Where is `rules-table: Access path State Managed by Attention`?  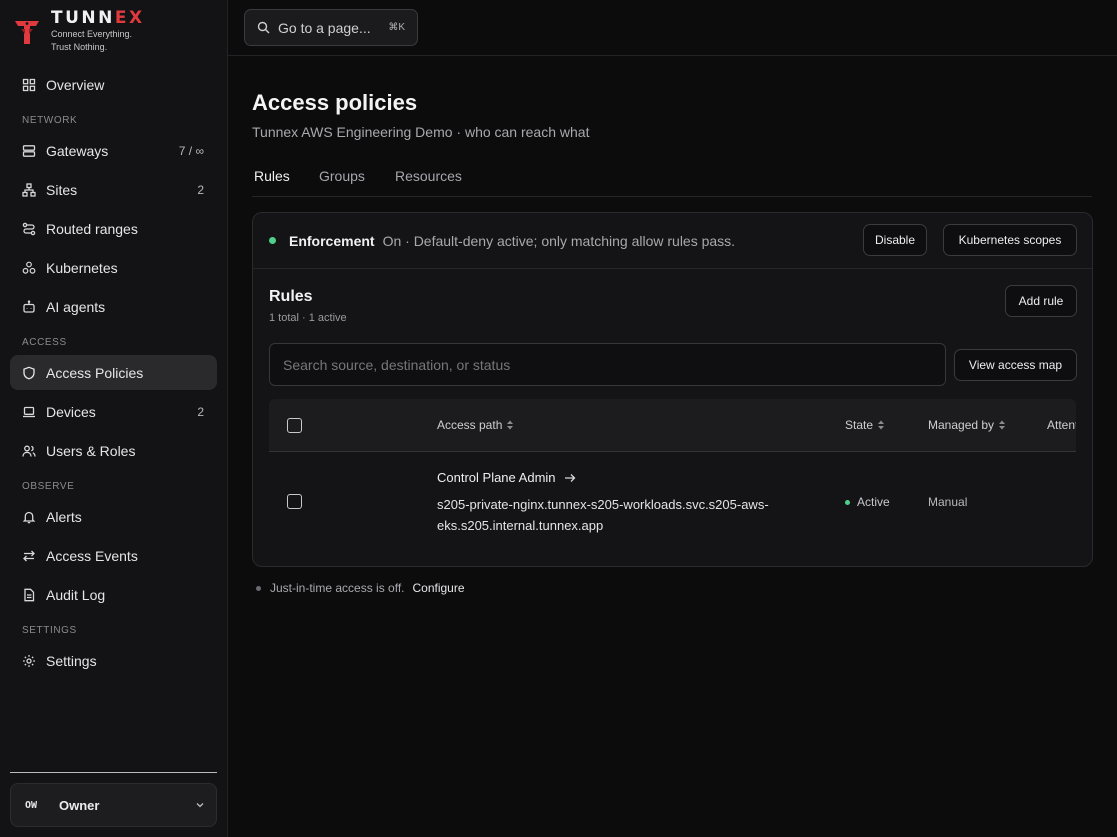
rules-table: Access path State Managed by Attention is located at coordinates (672, 480).